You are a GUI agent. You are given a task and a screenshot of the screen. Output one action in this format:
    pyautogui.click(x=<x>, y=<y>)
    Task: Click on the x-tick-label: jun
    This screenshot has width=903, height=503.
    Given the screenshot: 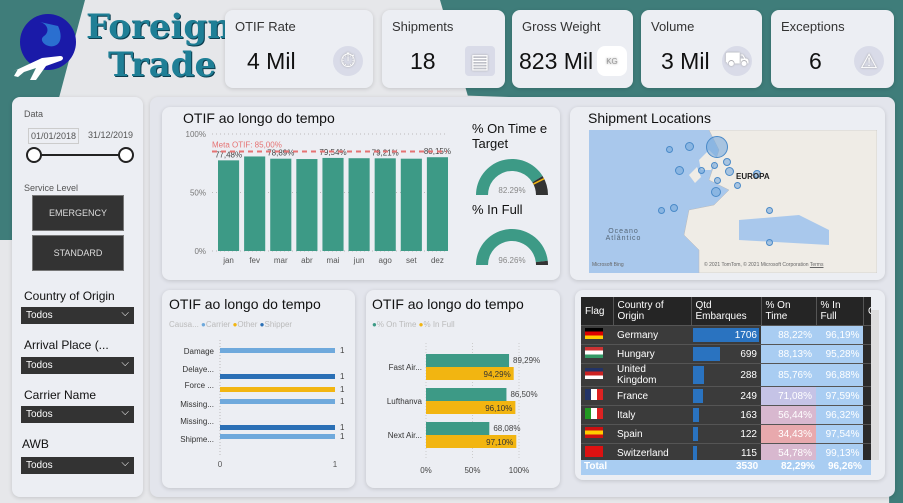 What is the action you would take?
    pyautogui.click(x=359, y=260)
    